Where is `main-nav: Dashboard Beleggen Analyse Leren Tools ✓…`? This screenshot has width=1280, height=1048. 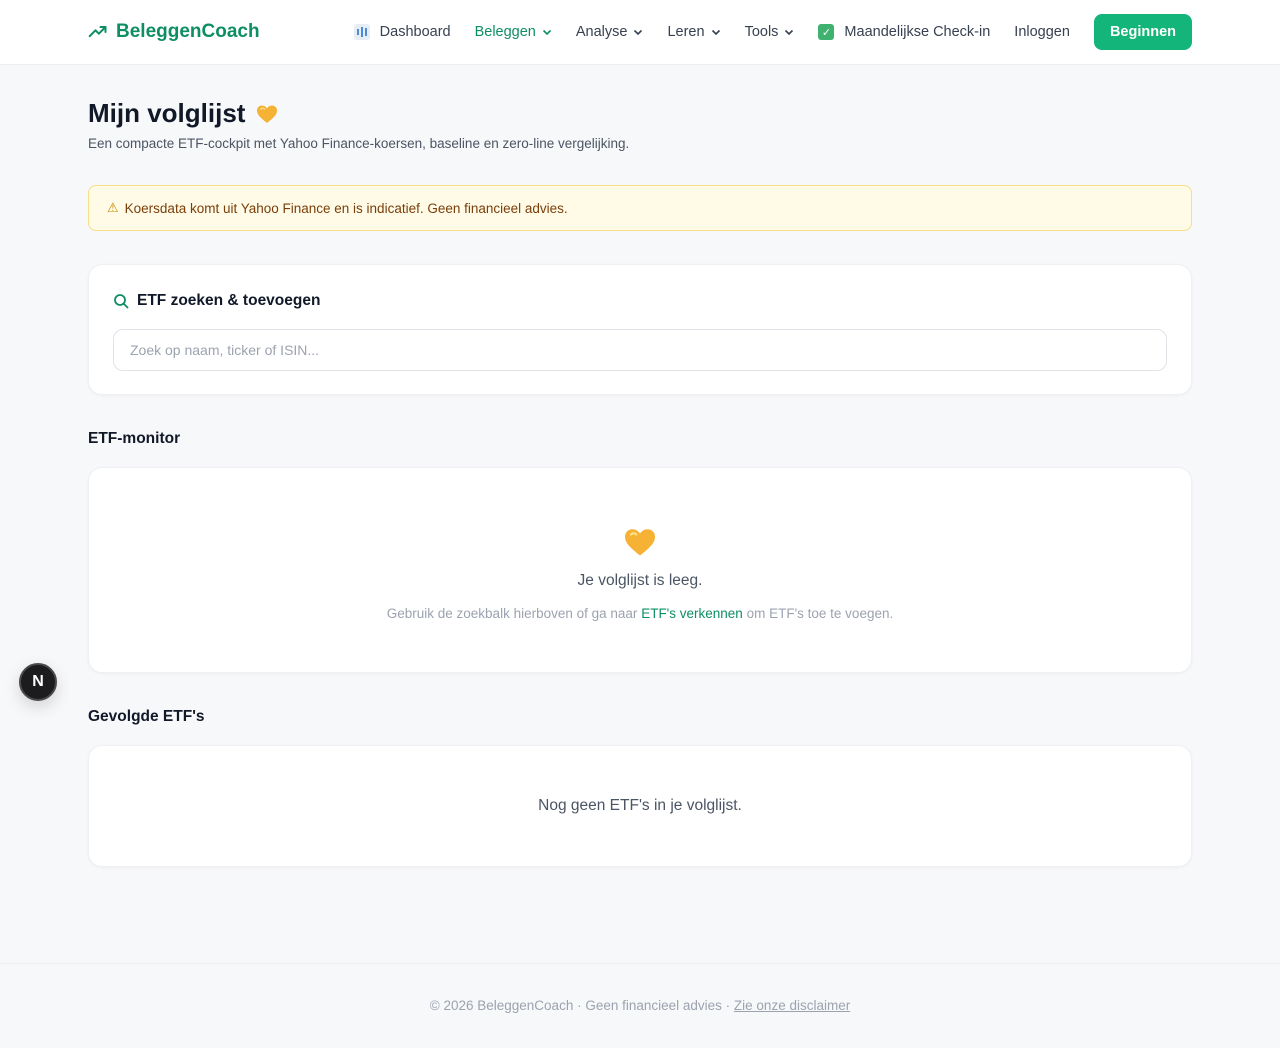 main-nav: Dashboard Beleggen Analyse Leren Tools ✓… is located at coordinates (772, 32).